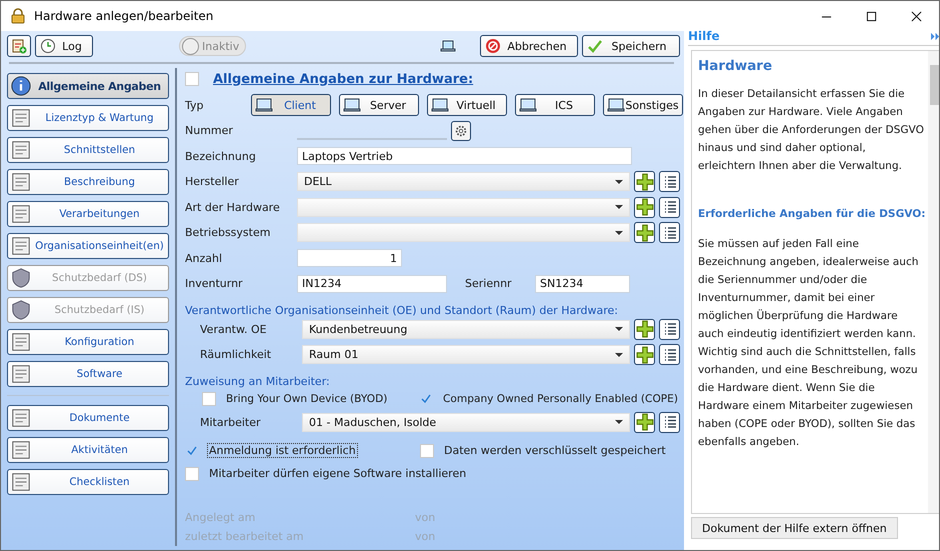  I want to click on window-title: Hardware anlegen/bearbeiten, so click(124, 16).